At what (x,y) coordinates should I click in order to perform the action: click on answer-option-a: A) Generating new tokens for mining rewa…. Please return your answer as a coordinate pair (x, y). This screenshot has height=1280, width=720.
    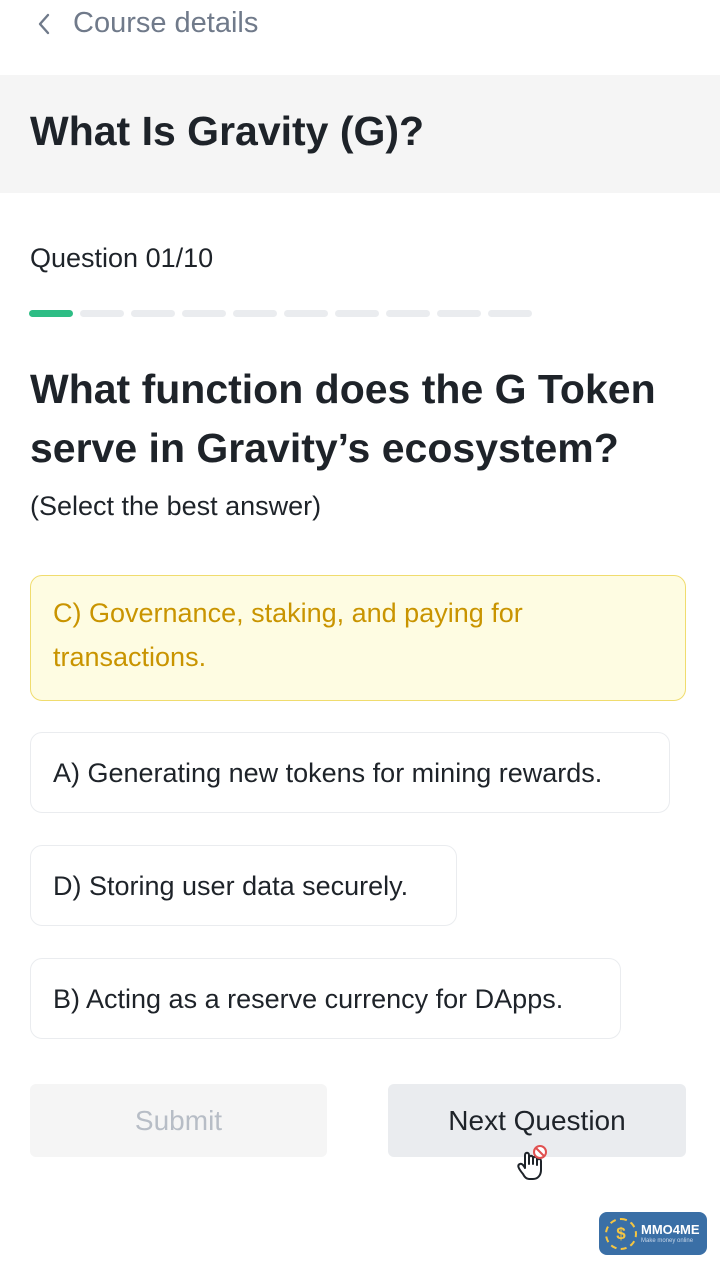
    Looking at the image, I should click on (350, 772).